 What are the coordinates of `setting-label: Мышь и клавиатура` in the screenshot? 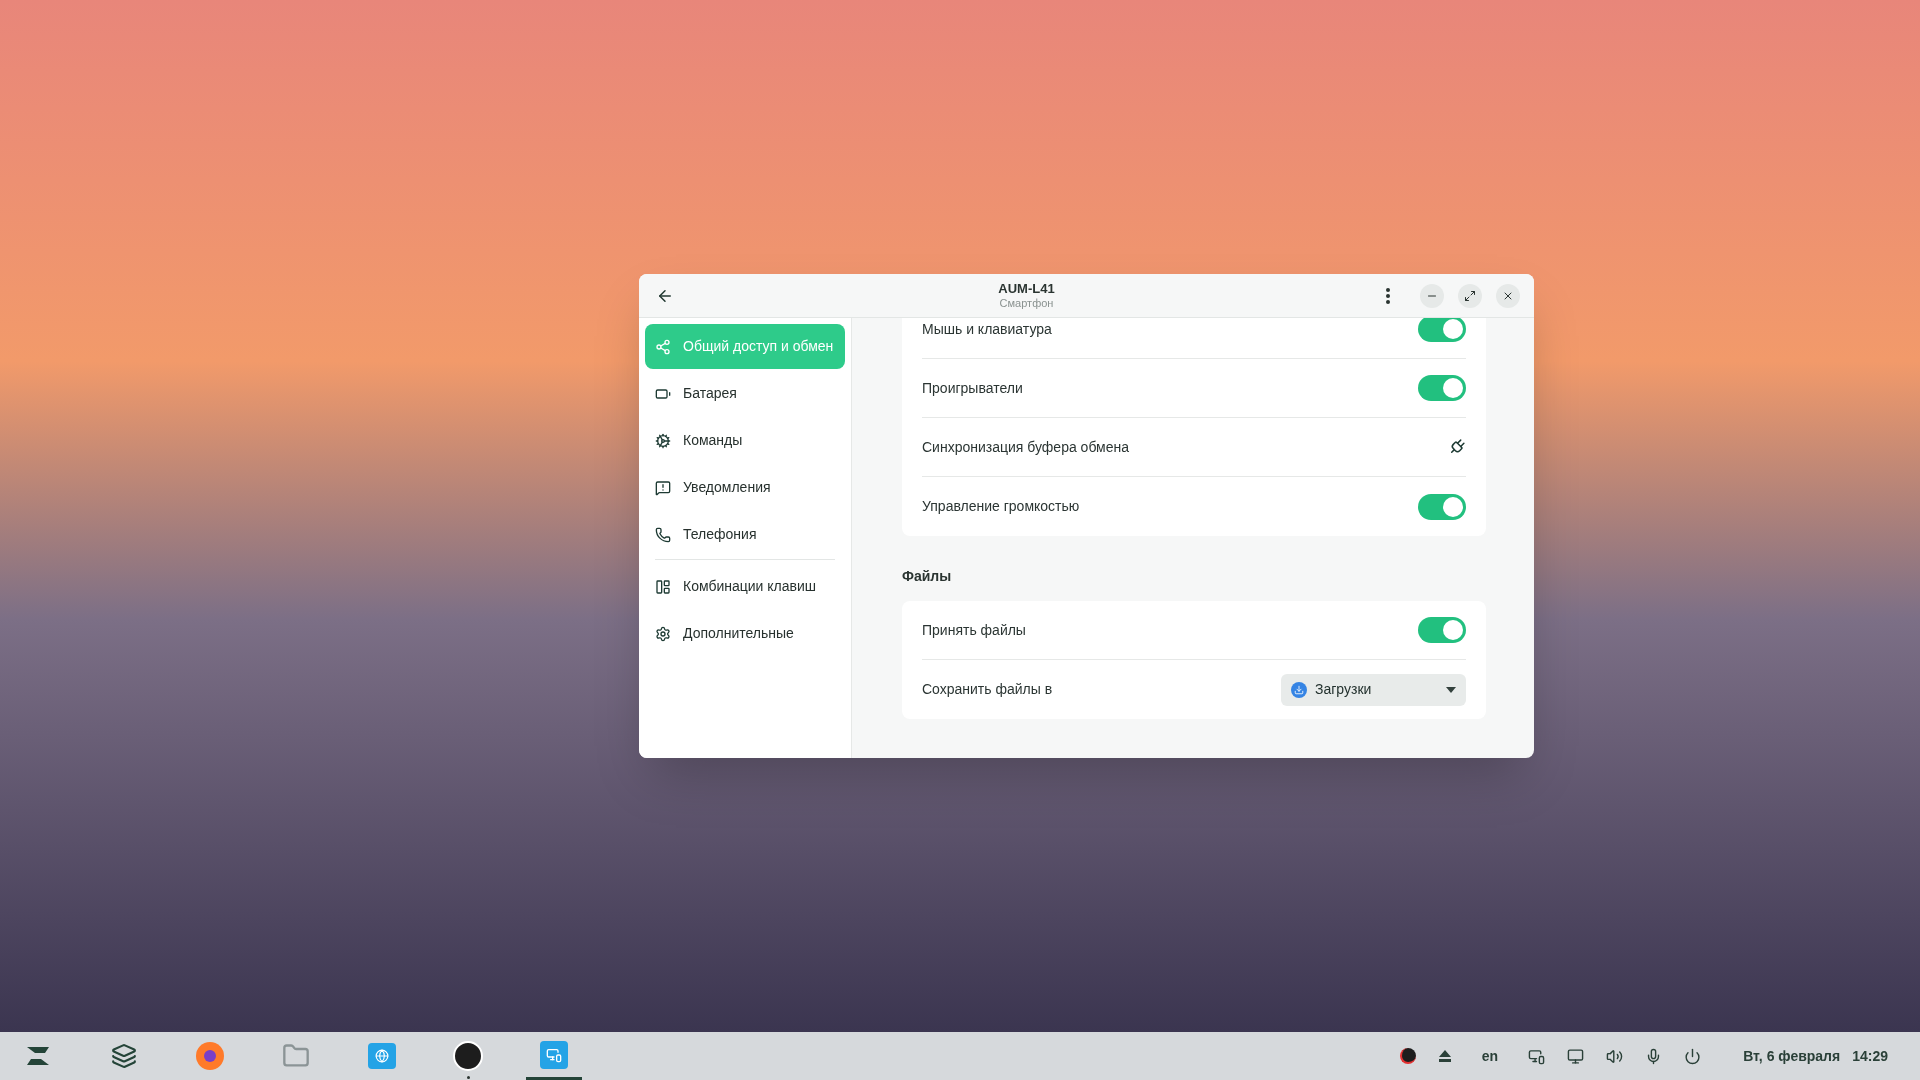 It's located at (987, 329).